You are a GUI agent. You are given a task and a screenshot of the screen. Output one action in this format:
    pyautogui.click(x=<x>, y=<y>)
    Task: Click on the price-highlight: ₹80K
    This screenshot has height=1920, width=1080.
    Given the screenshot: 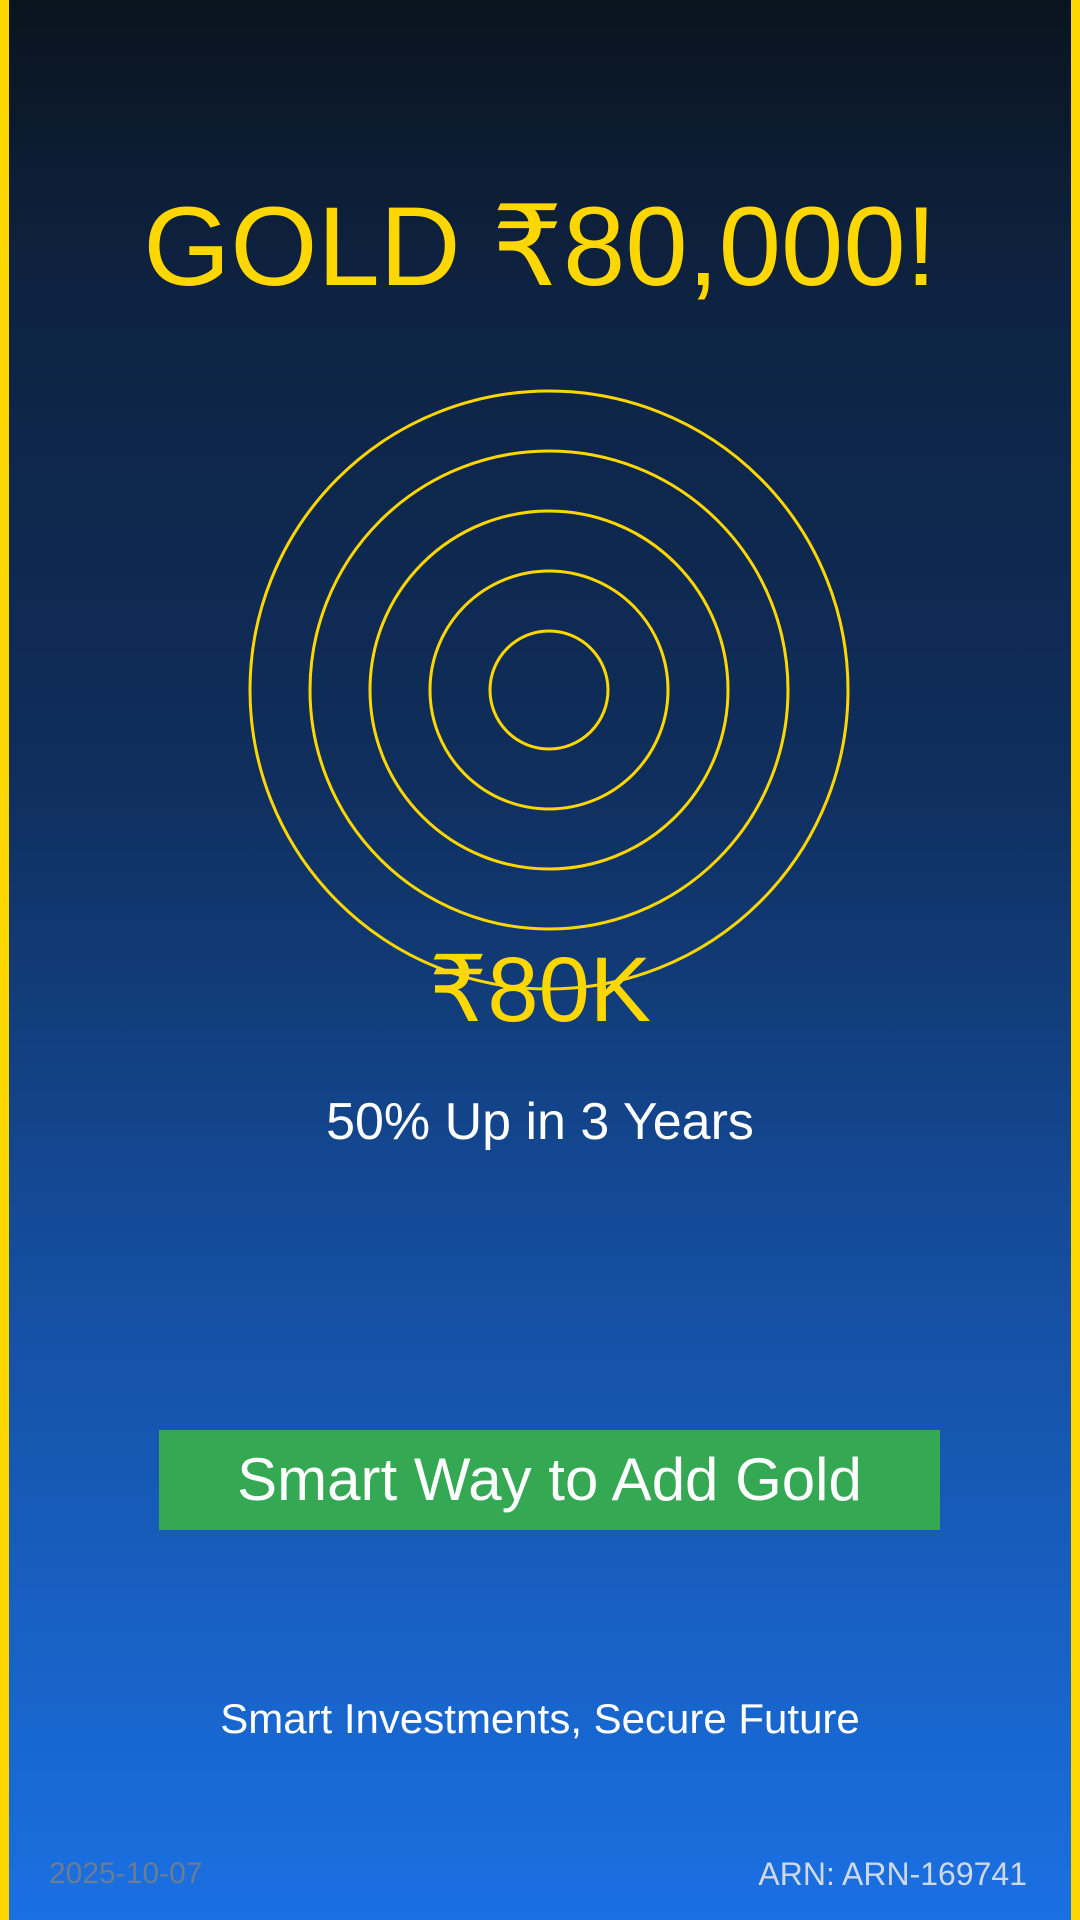 What is the action you would take?
    pyautogui.click(x=540, y=990)
    